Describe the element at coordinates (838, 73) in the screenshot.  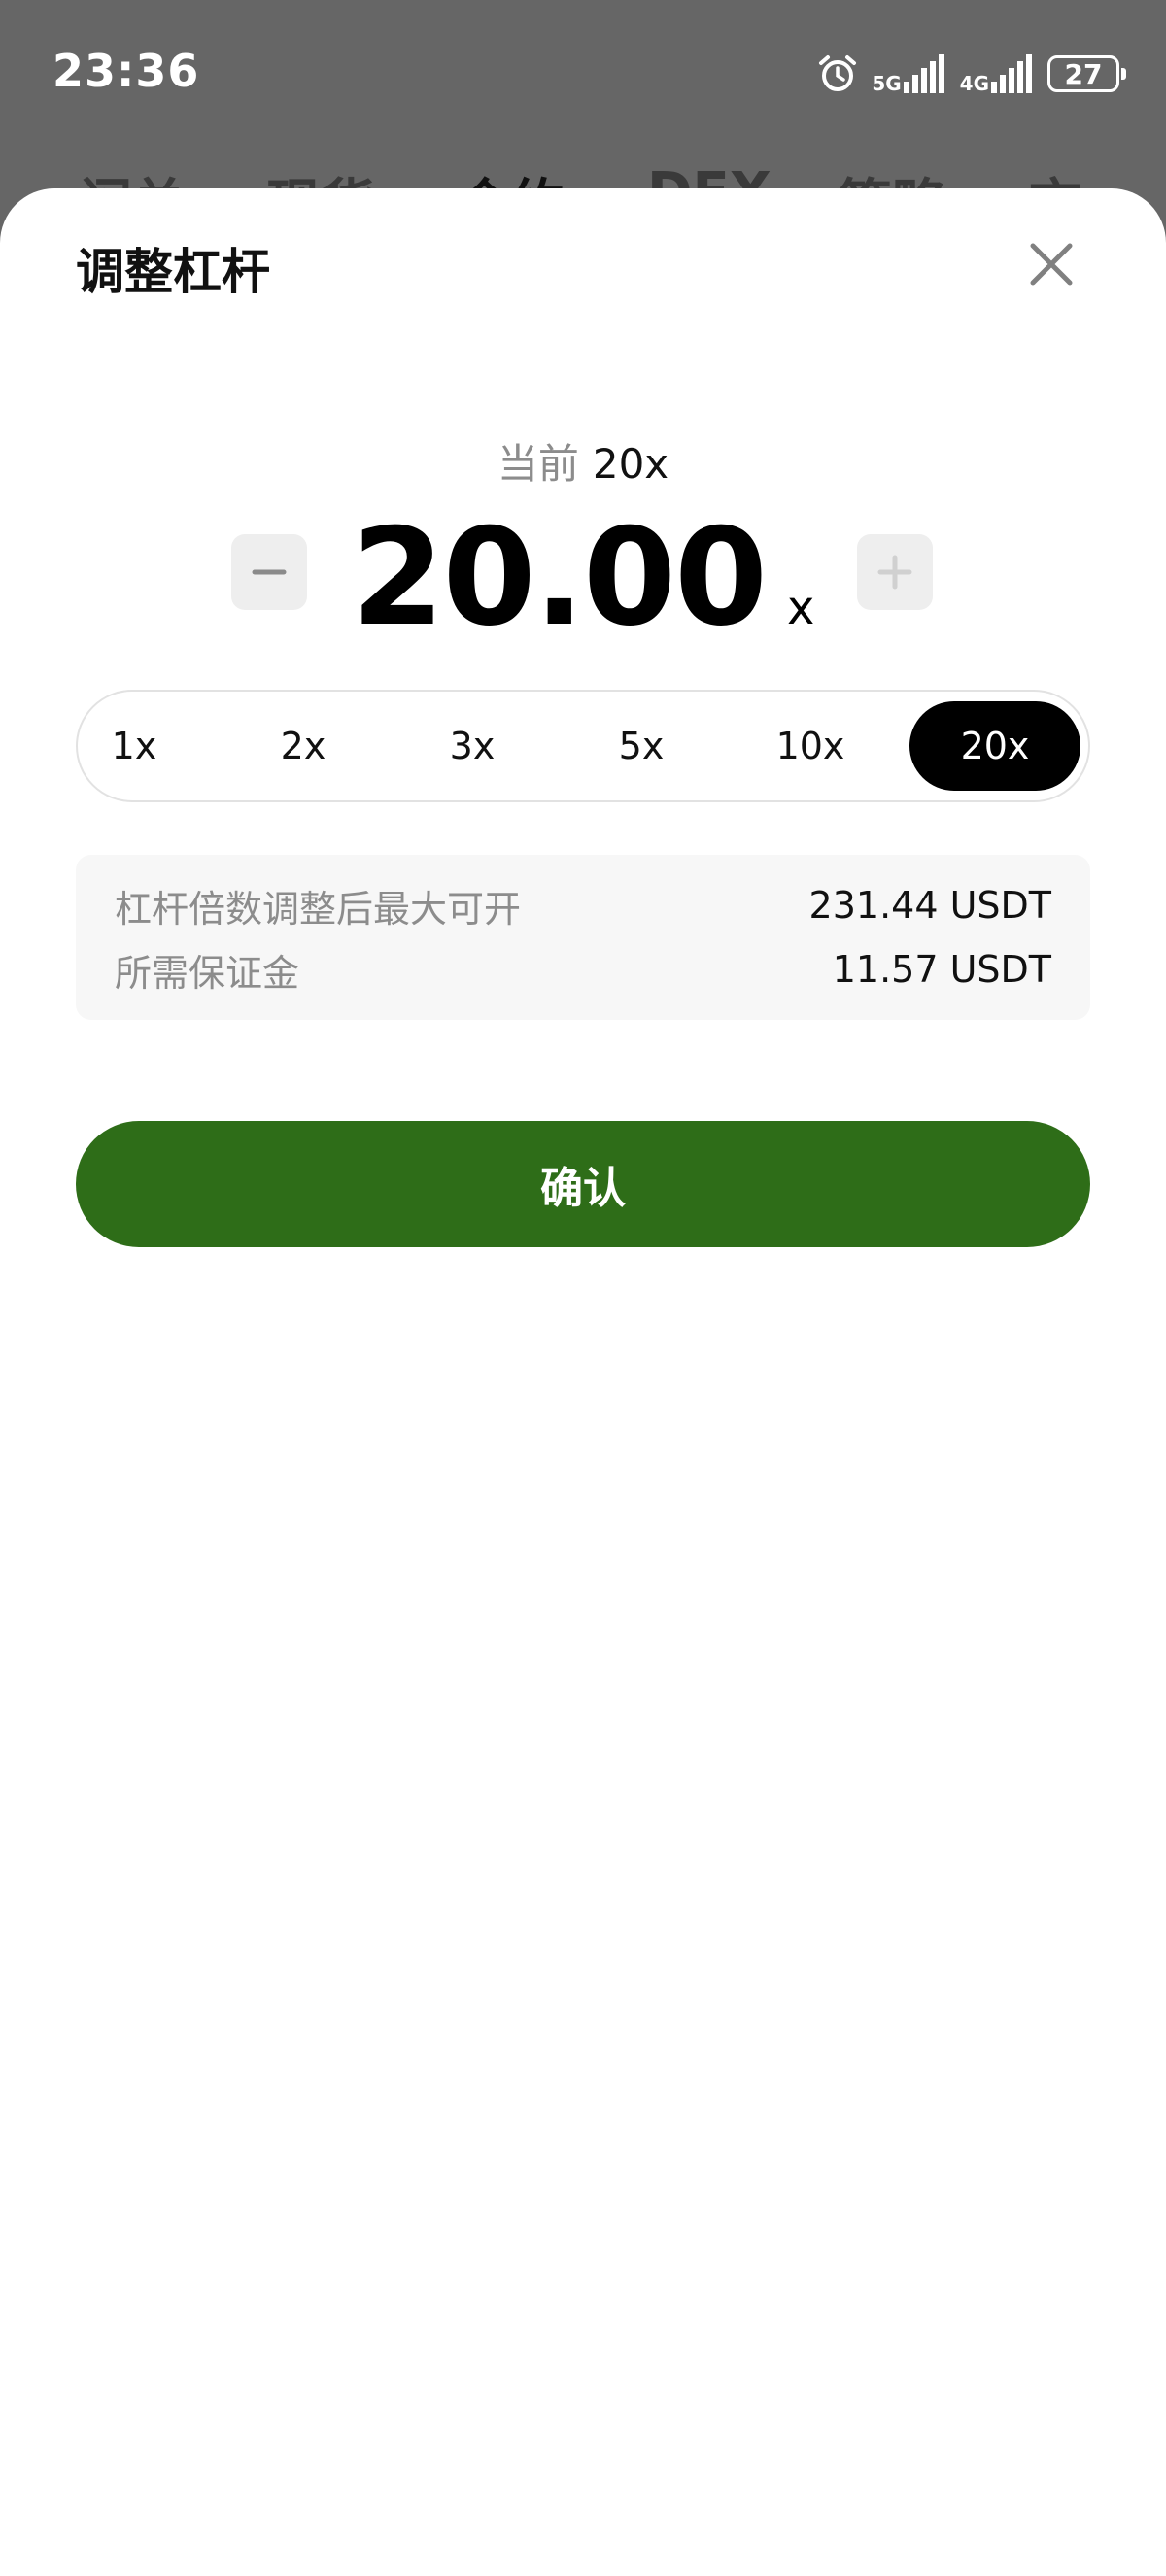
I see `alarm-icon` at that location.